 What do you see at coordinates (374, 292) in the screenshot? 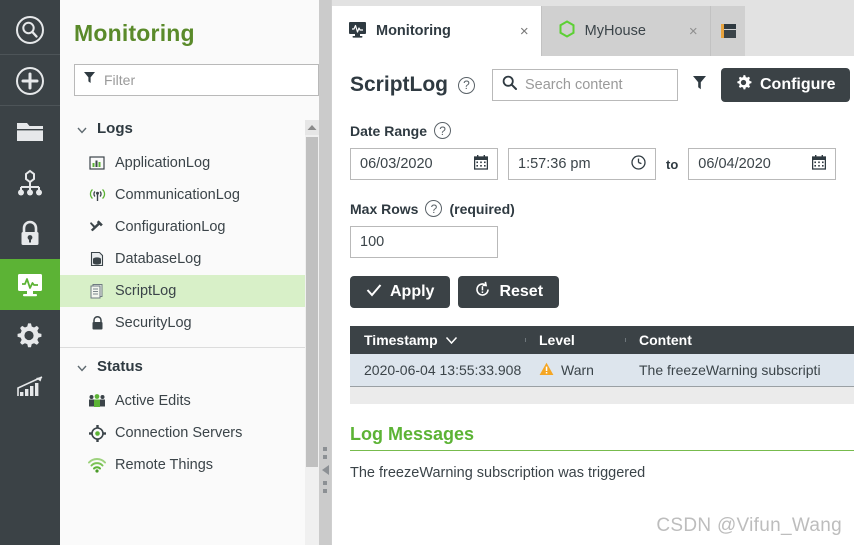
I see `check-icon` at bounding box center [374, 292].